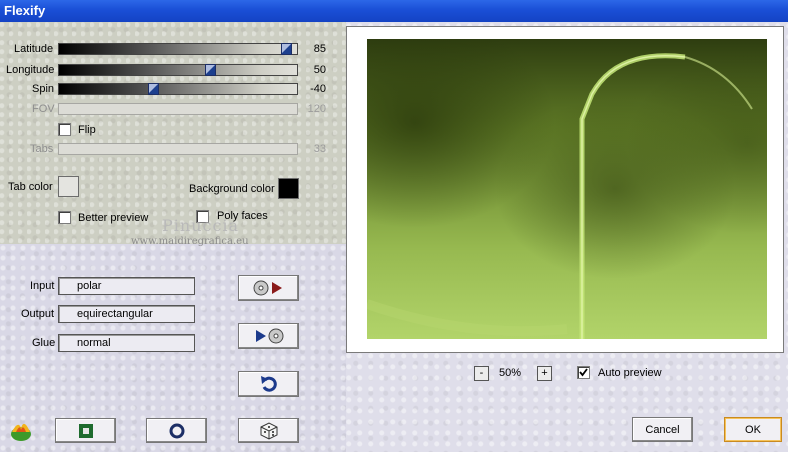 This screenshot has width=788, height=452. I want to click on tab-color-label: Tab color, so click(30, 187).